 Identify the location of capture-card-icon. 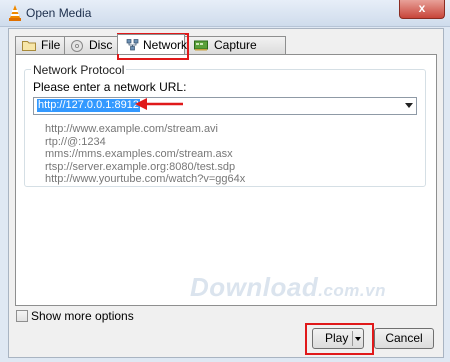
(201, 45).